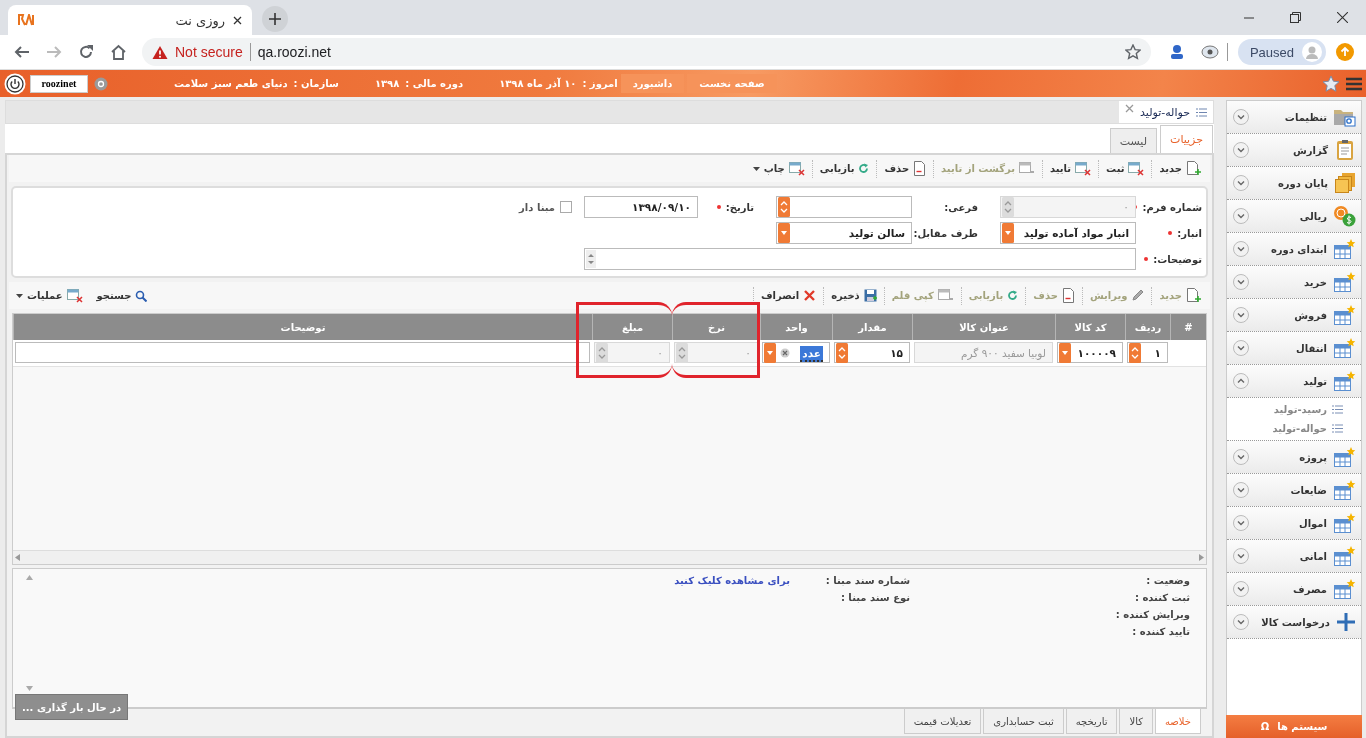  I want to click on toolbar-button: ذخیره, so click(853, 295).